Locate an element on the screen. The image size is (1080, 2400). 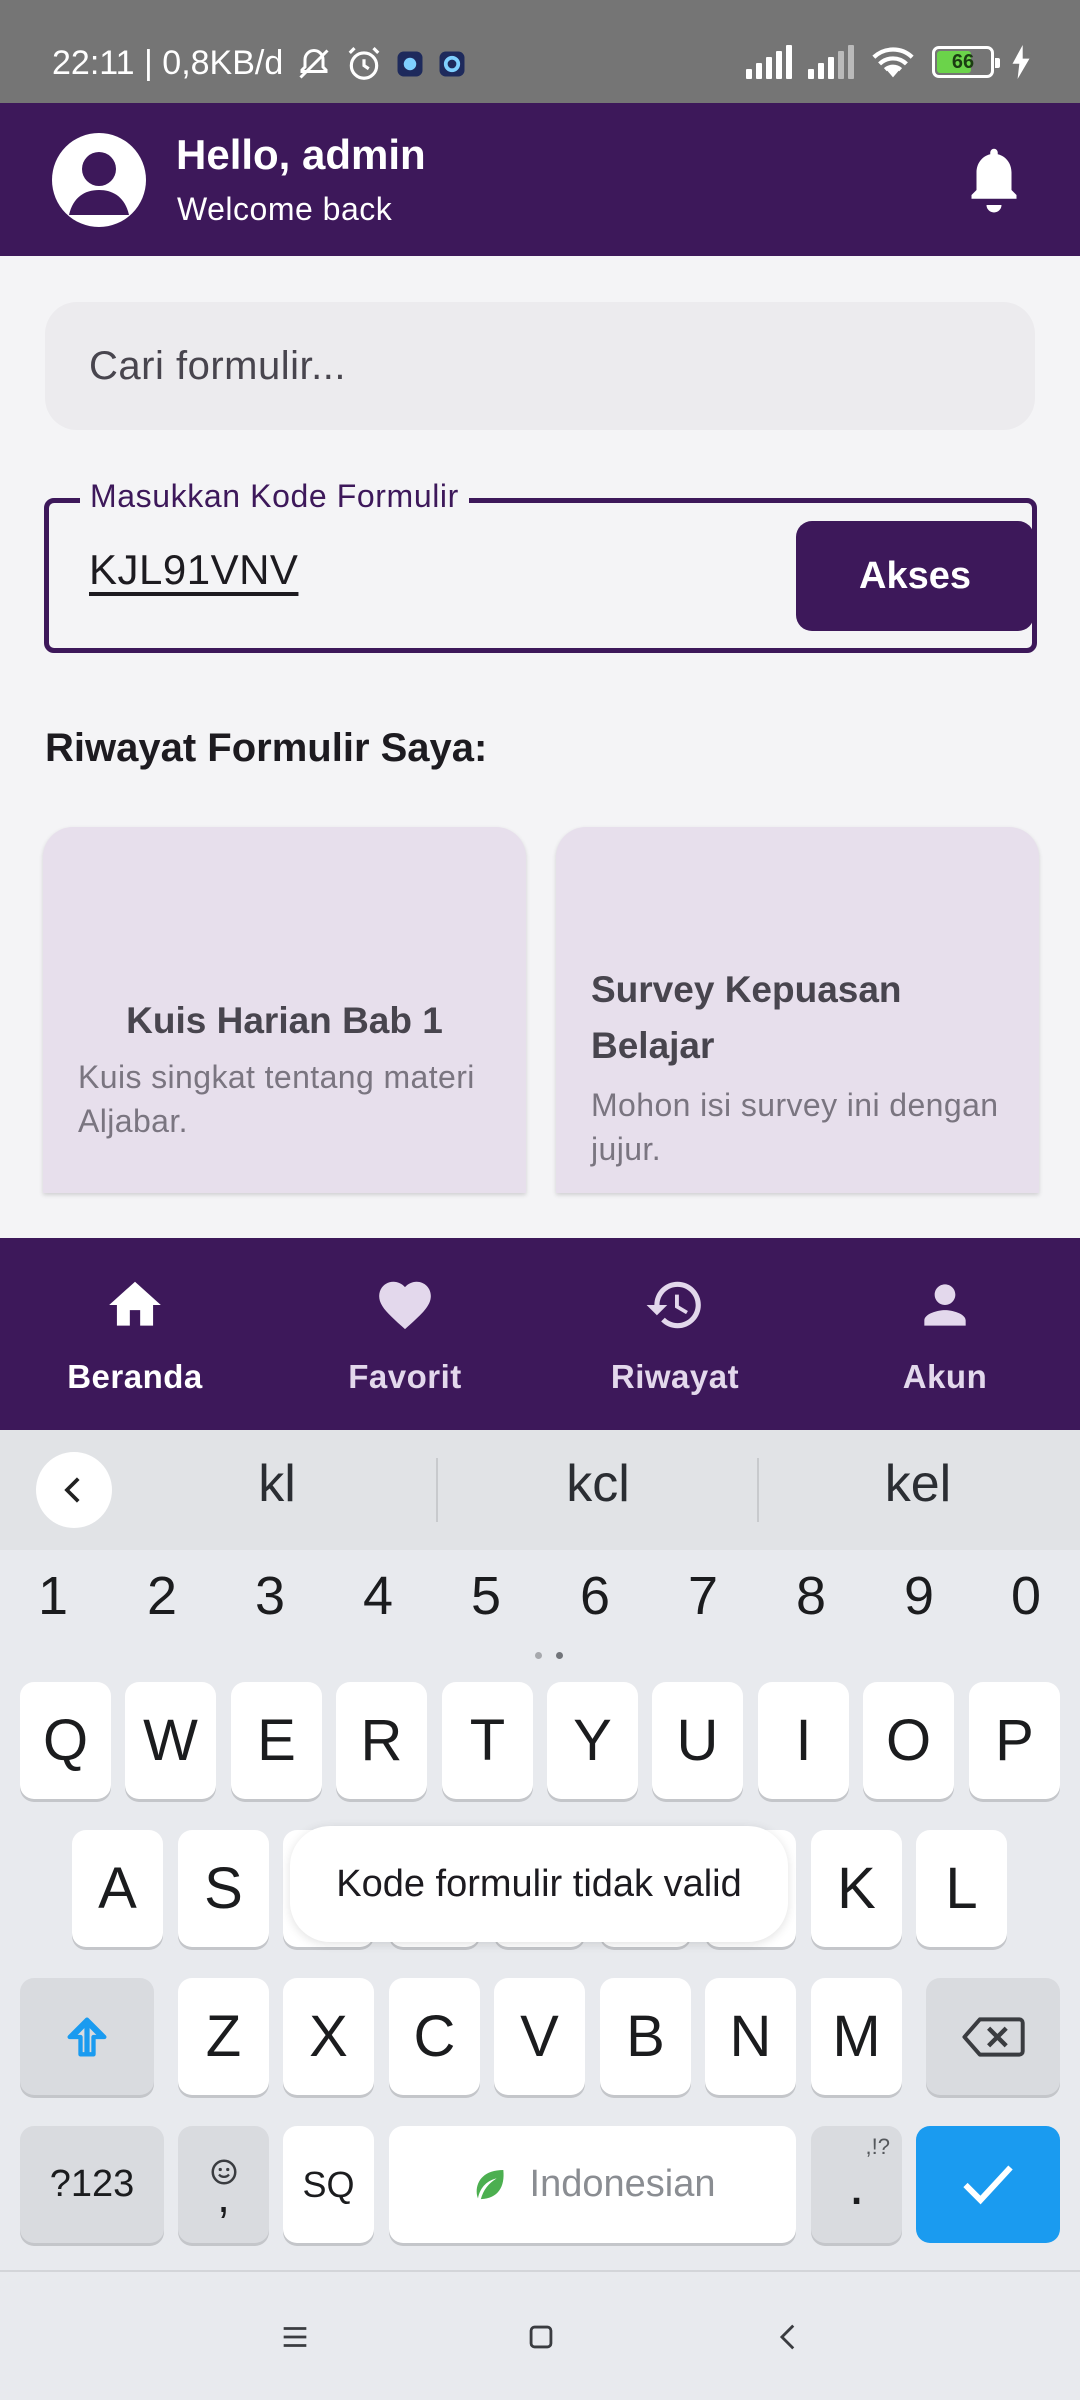
key-v: V is located at coordinates (539, 2036).